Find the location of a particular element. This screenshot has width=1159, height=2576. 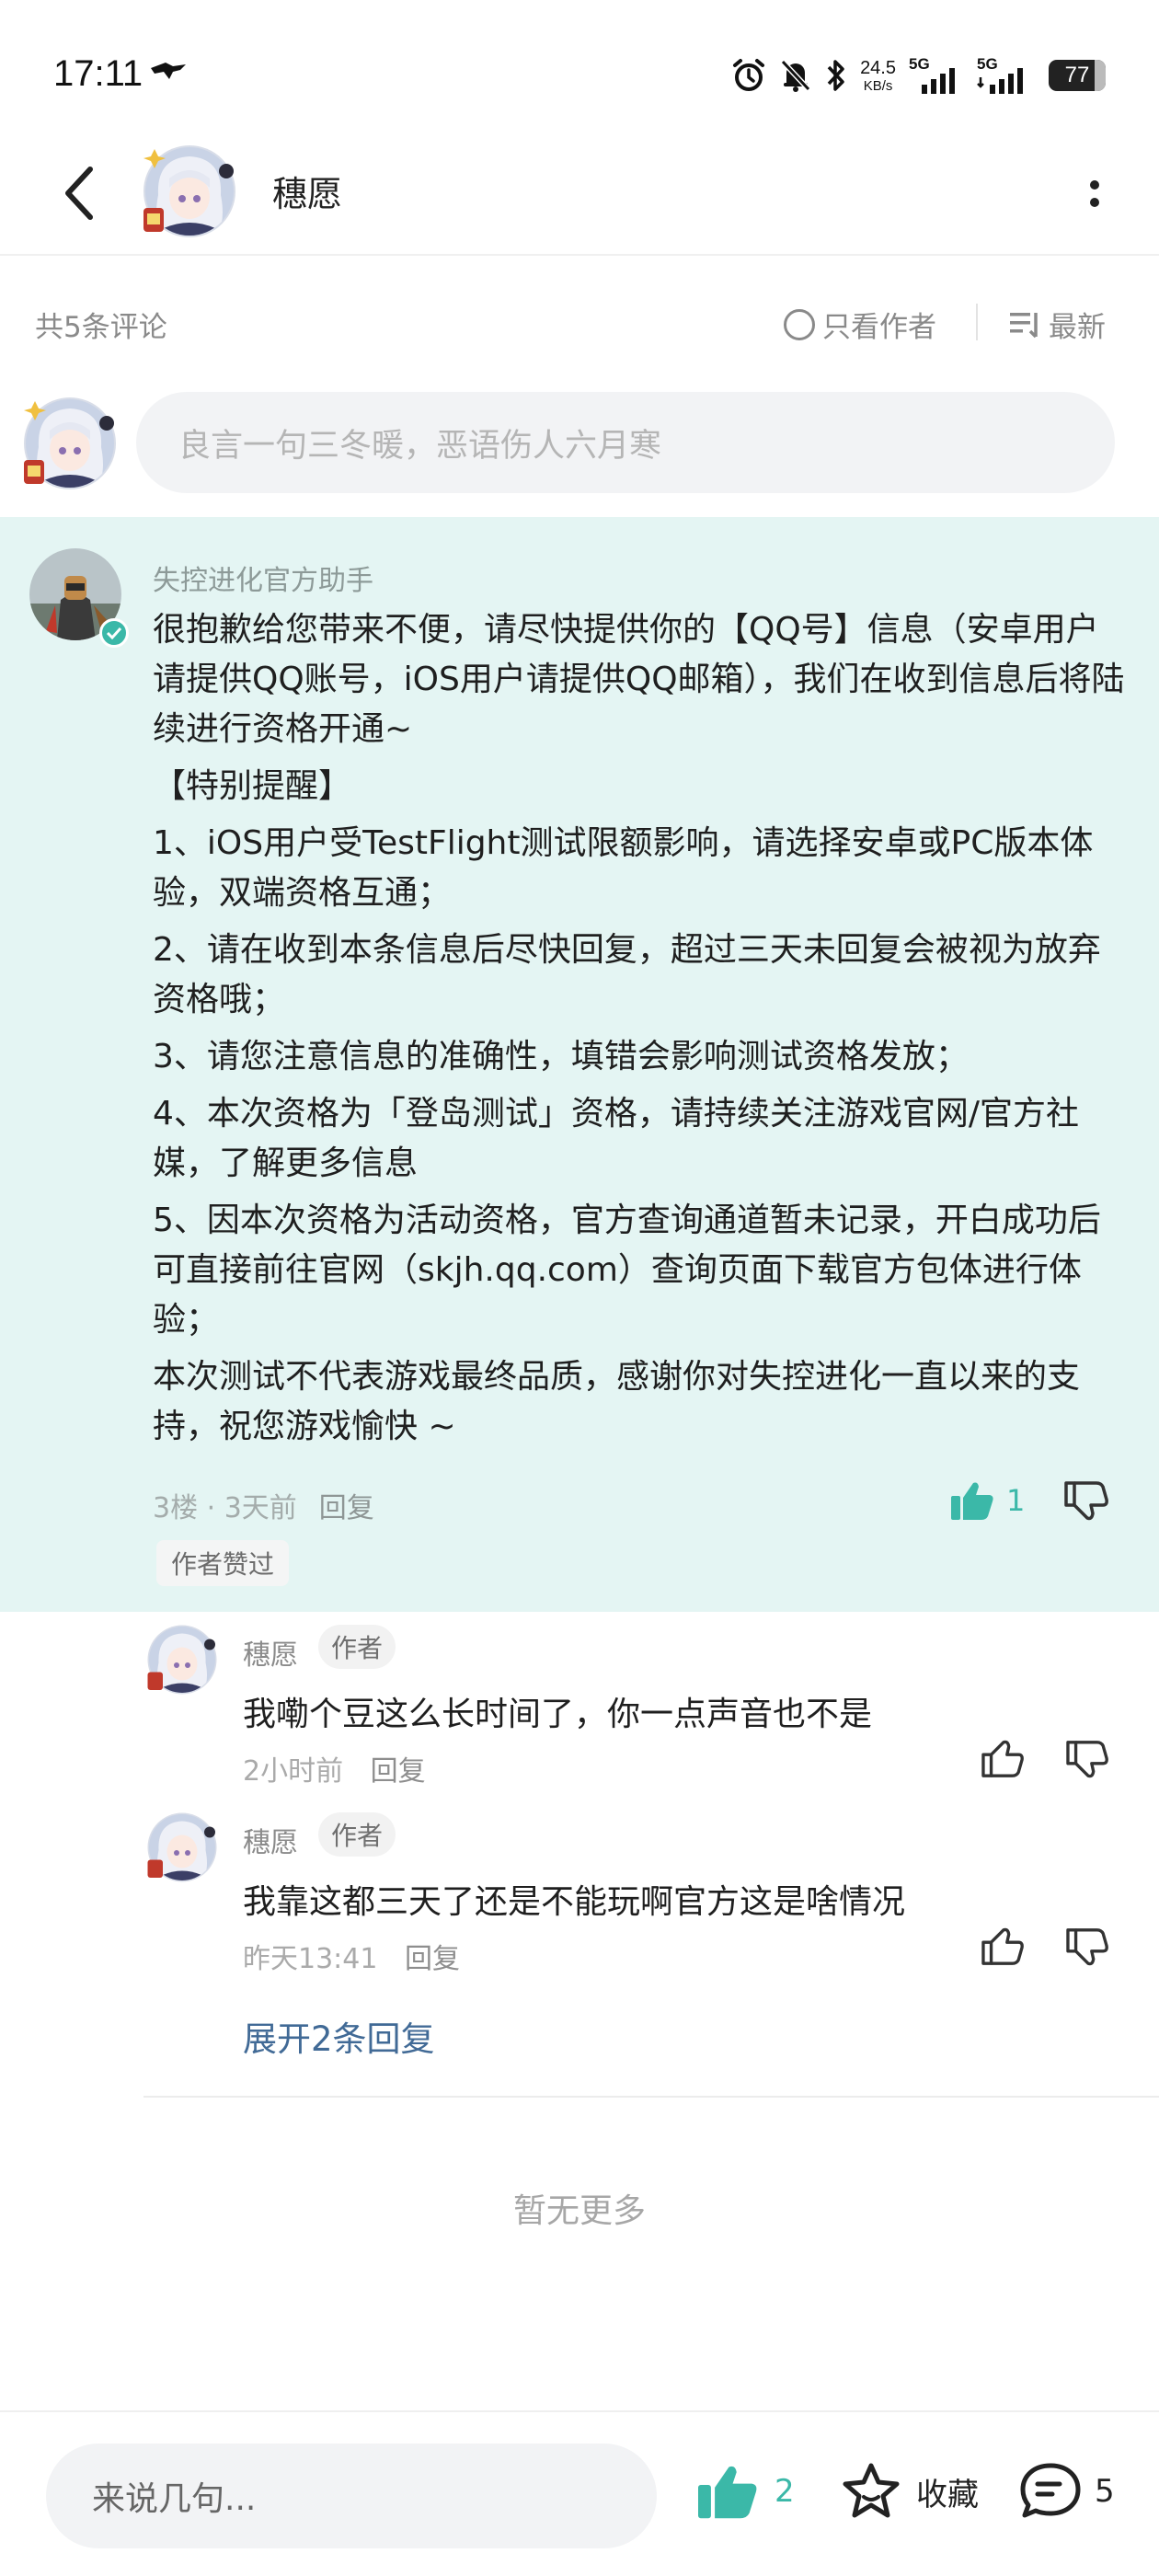

reply-item: 穗愿 作者 我嘞个豆这么长时间了，你一点声音也不是 2小时前 回复 is located at coordinates (579, 1708).